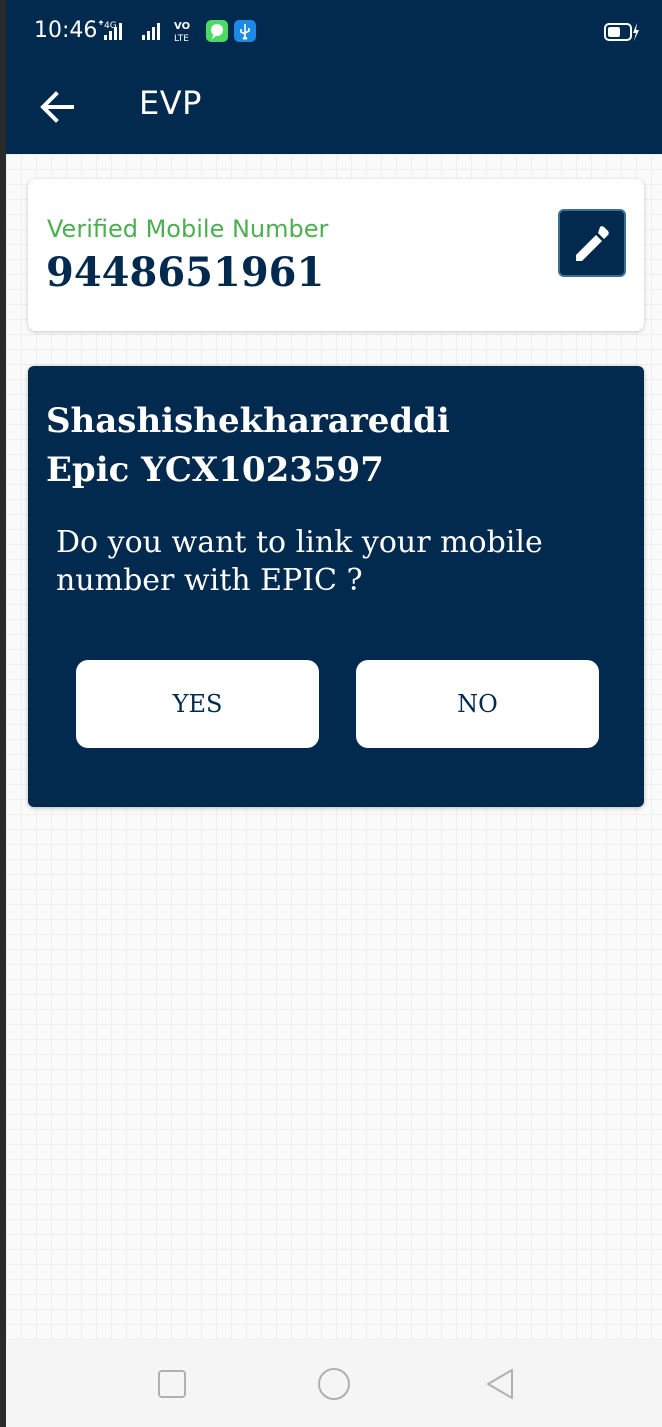 The image size is (662, 1427). What do you see at coordinates (477, 704) in the screenshot?
I see `no-button: NO` at bounding box center [477, 704].